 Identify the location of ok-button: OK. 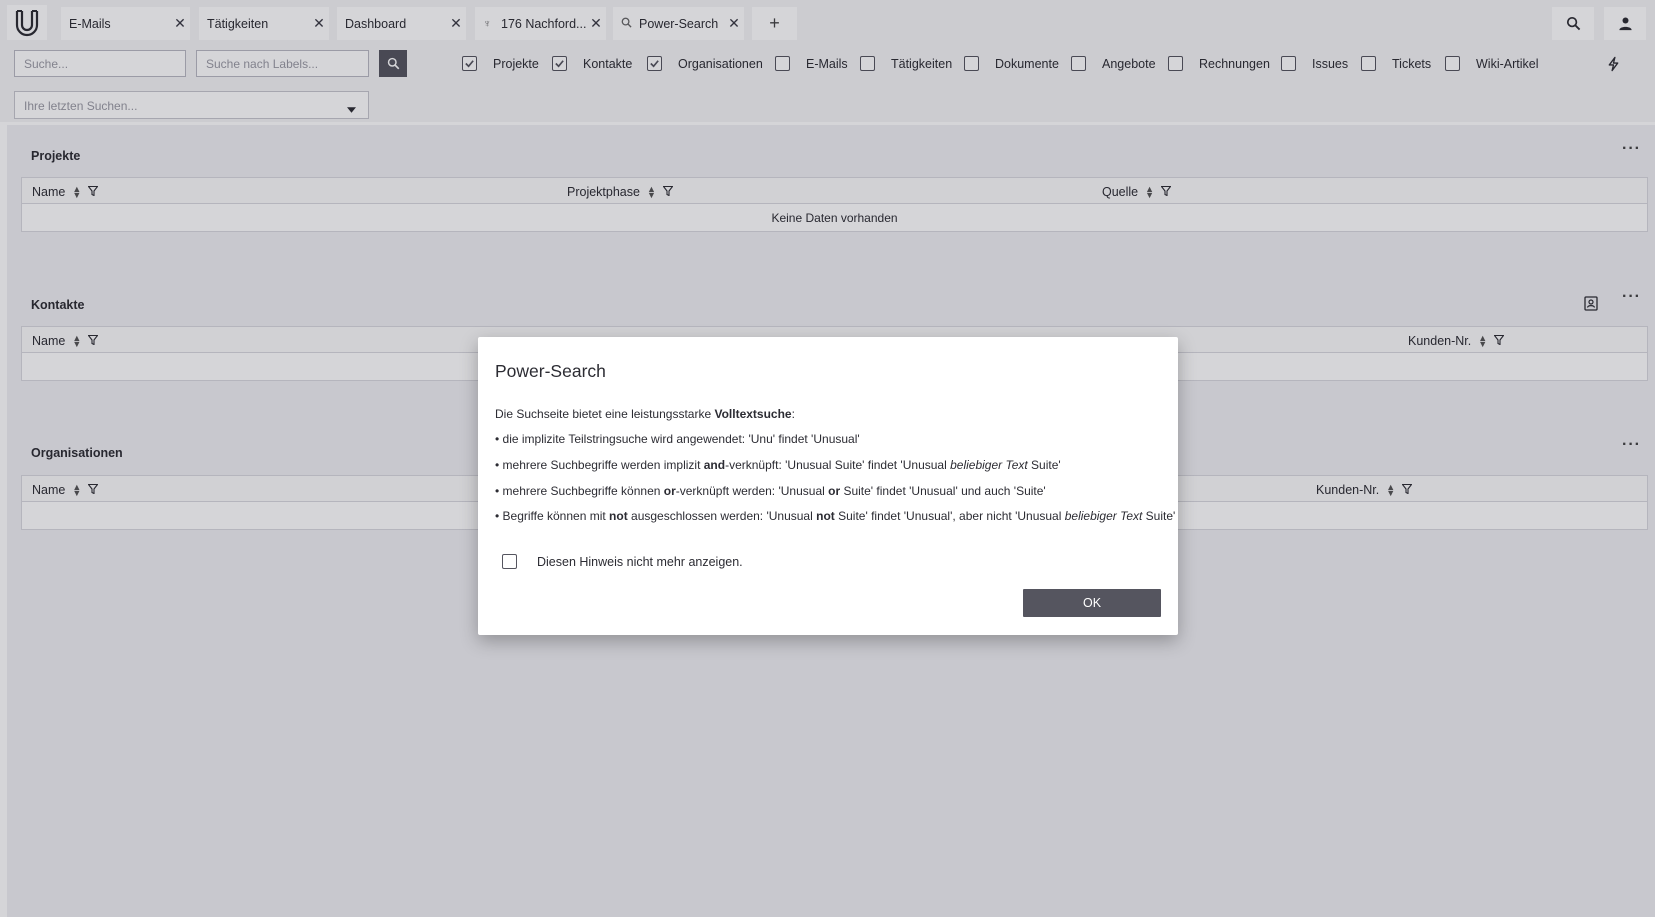
(1092, 603).